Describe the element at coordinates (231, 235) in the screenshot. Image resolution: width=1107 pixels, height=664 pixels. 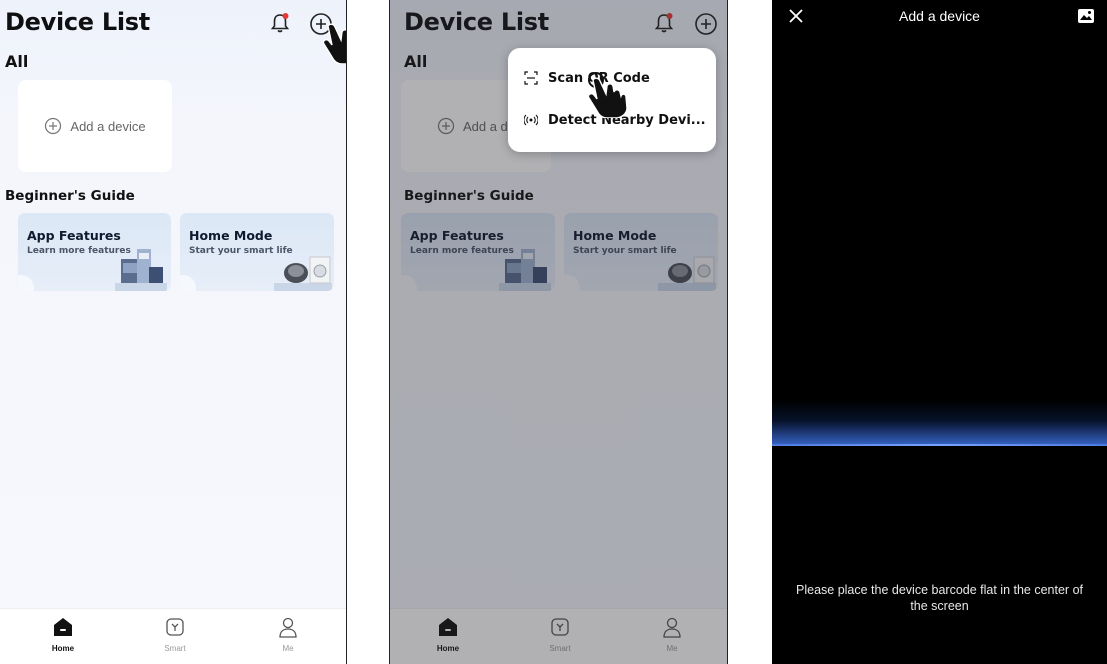
I see `card-title: Home Mode` at that location.